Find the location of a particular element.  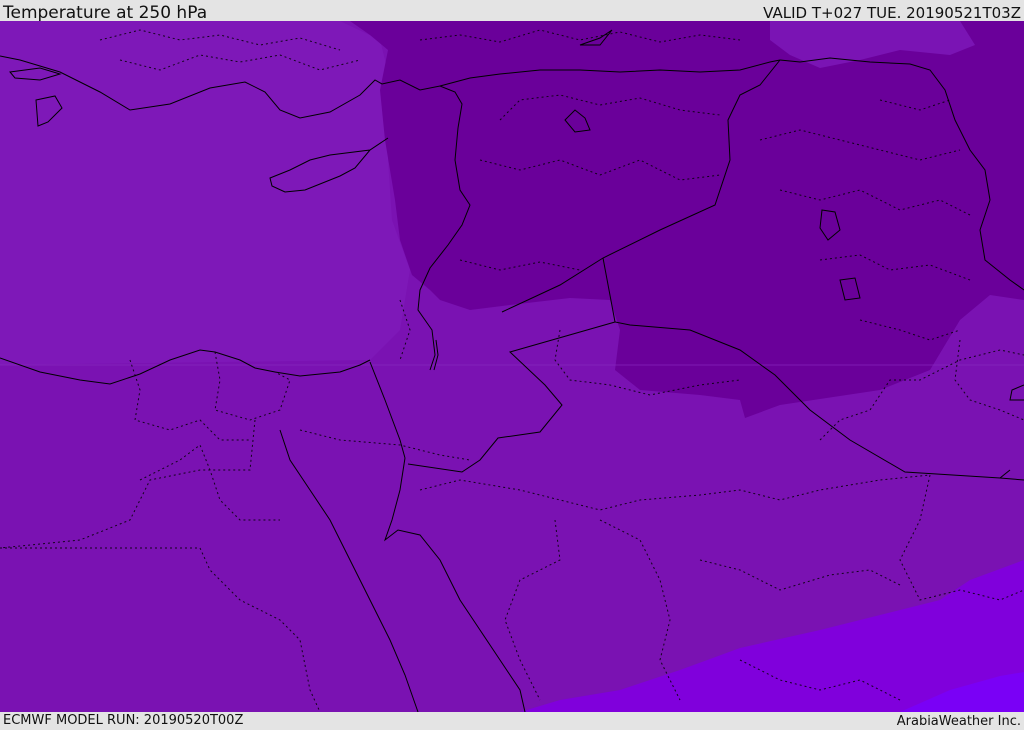

credit-label: ArabiaWeather Inc. is located at coordinates (958, 721).